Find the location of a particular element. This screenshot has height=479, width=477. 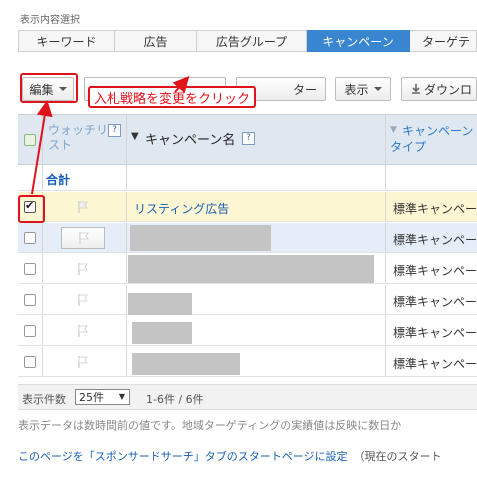

display-select-label: 表示内容選択 is located at coordinates (50, 20).